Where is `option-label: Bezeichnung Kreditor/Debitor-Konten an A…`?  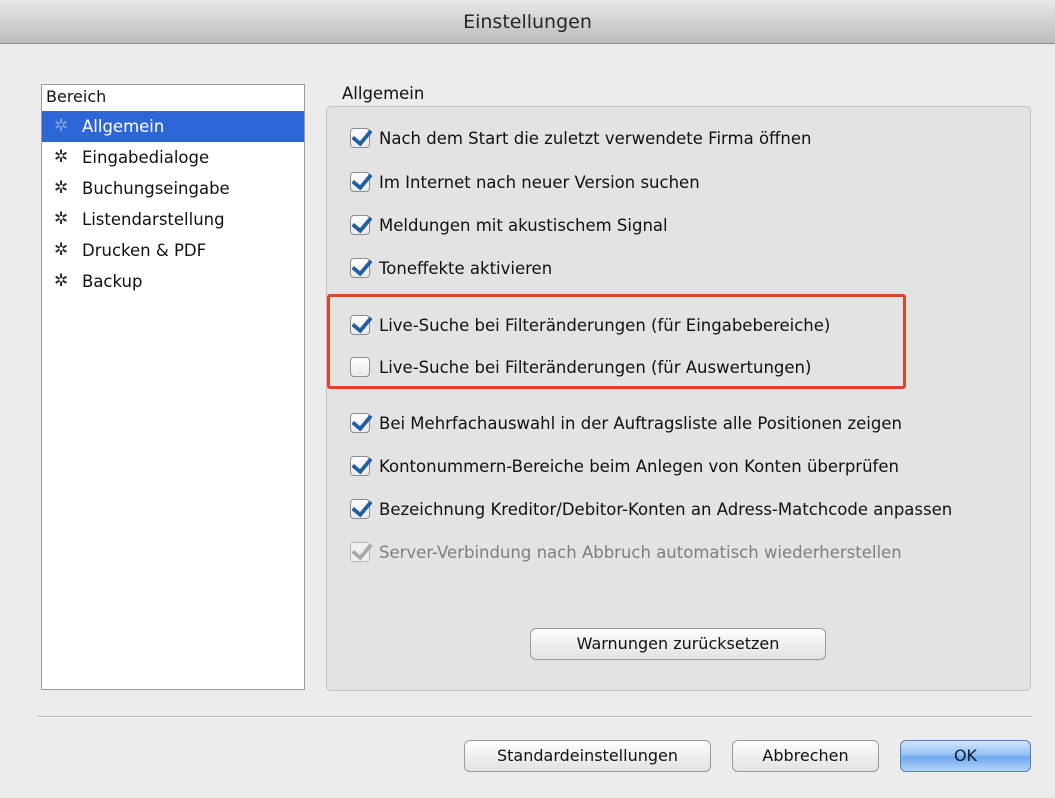
option-label: Bezeichnung Kreditor/Debitor-Konten an A… is located at coordinates (666, 509).